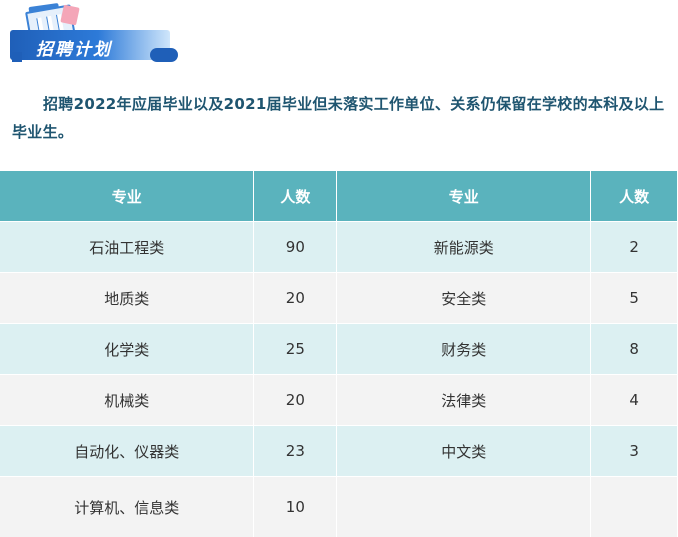 The width and height of the screenshot is (678, 537). I want to click on major-cell: 财务类, so click(464, 349).